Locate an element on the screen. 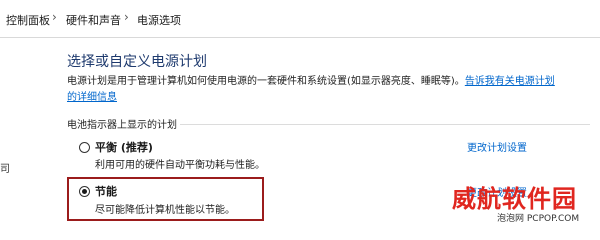 The width and height of the screenshot is (600, 240). cropped-sidebar-text: 司 is located at coordinates (5, 169).